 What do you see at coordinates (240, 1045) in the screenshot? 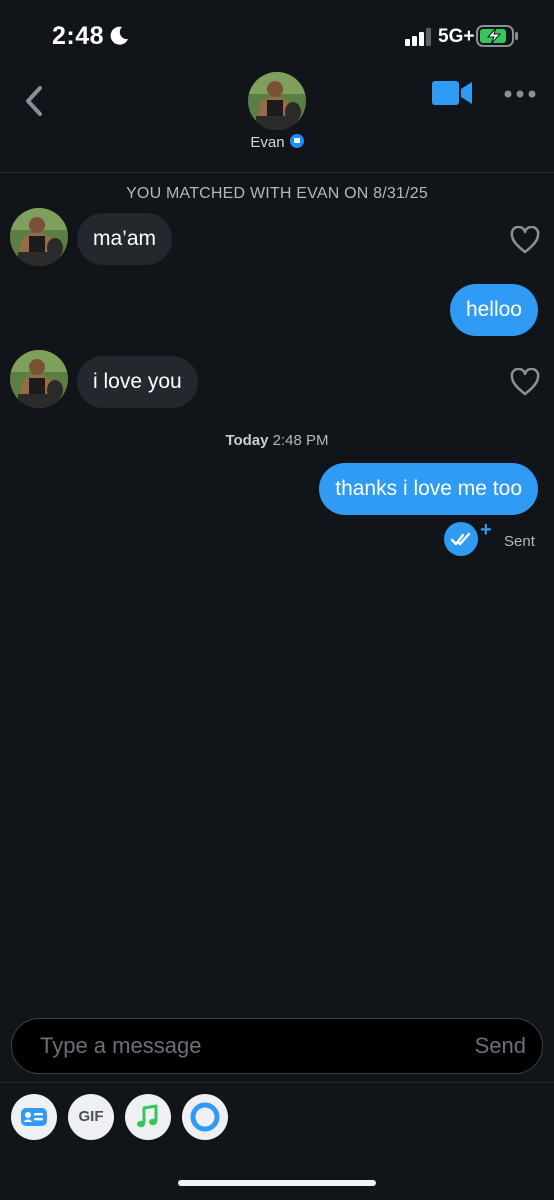
I see `message-input` at bounding box center [240, 1045].